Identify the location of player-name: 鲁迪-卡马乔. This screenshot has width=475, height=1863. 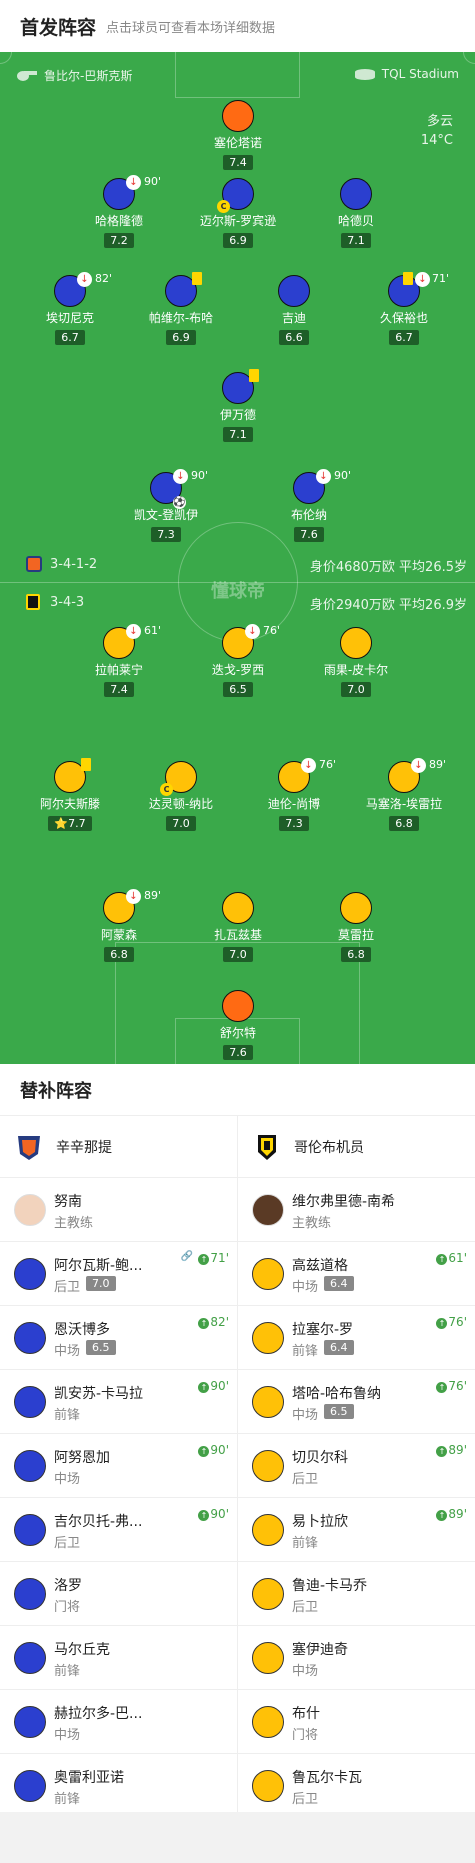
(330, 1586).